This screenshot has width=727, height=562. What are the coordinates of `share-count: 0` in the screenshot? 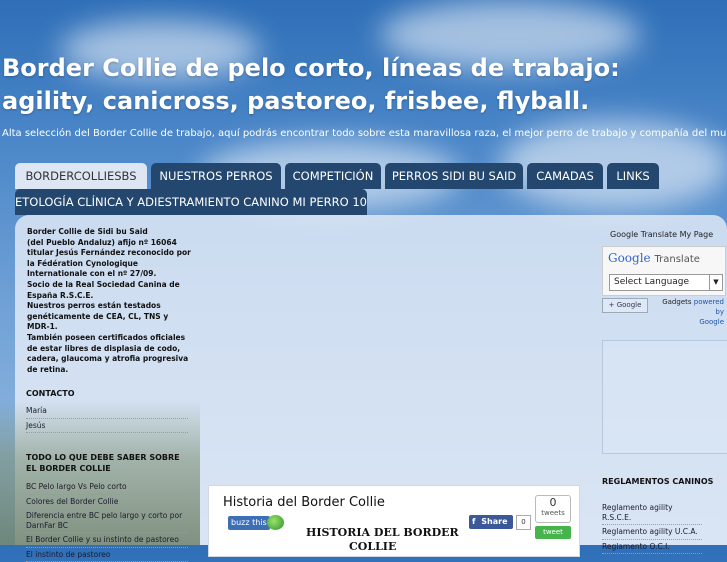 It's located at (523, 522).